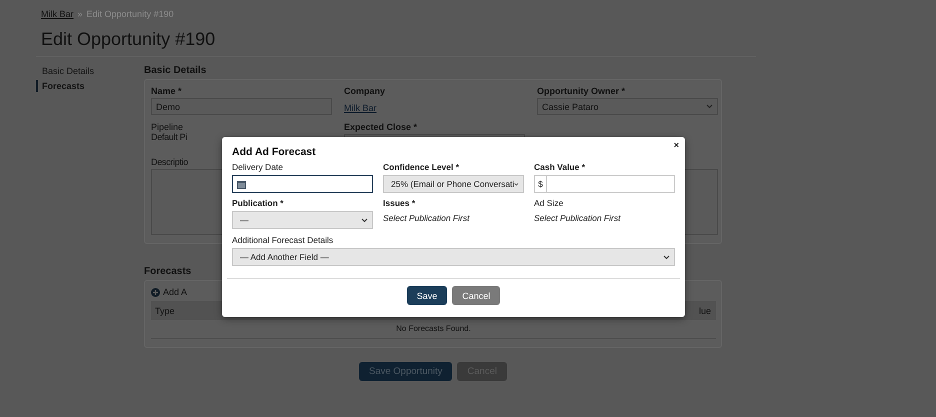 This screenshot has height=417, width=936. I want to click on field-label: Cash Value *, so click(560, 167).